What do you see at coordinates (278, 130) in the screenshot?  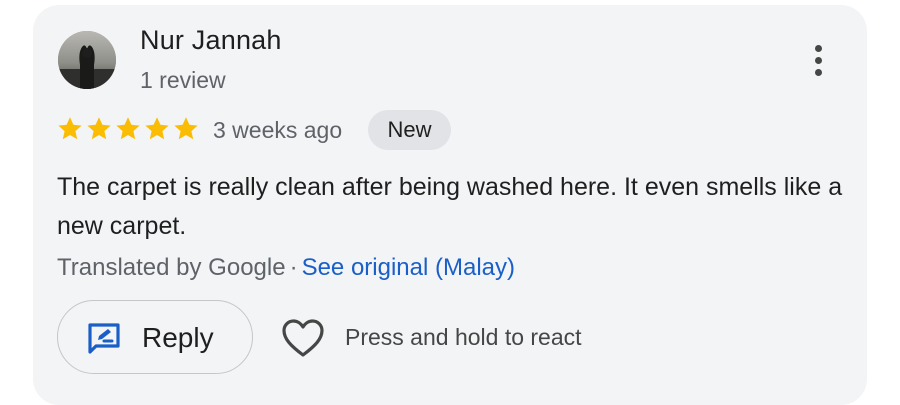 I see `review-time: 3 weeks ago` at bounding box center [278, 130].